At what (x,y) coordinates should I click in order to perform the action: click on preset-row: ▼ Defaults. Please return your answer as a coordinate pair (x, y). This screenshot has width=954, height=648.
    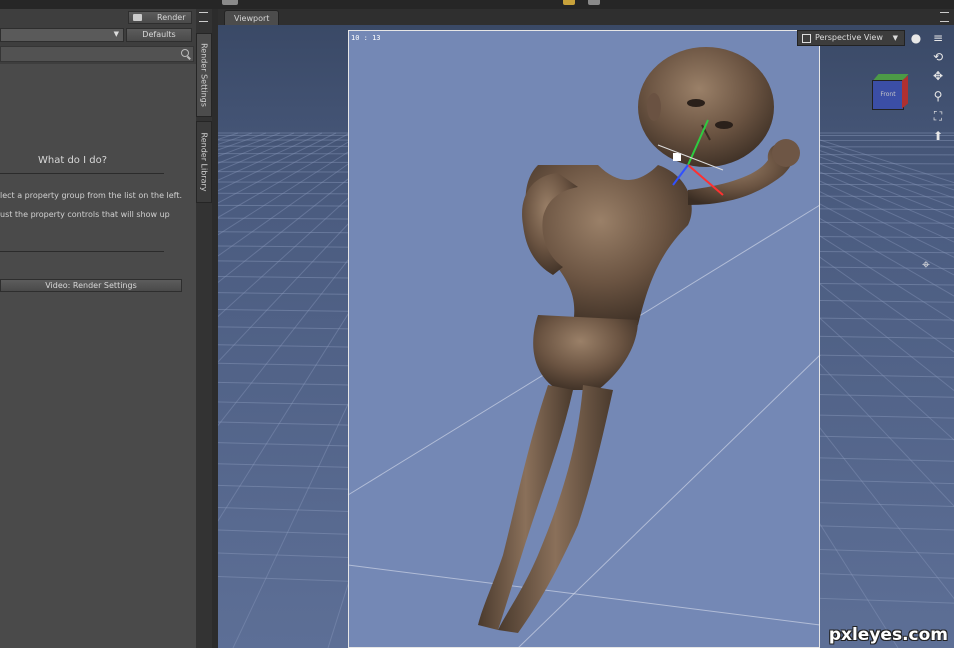
    Looking at the image, I should click on (98, 35).